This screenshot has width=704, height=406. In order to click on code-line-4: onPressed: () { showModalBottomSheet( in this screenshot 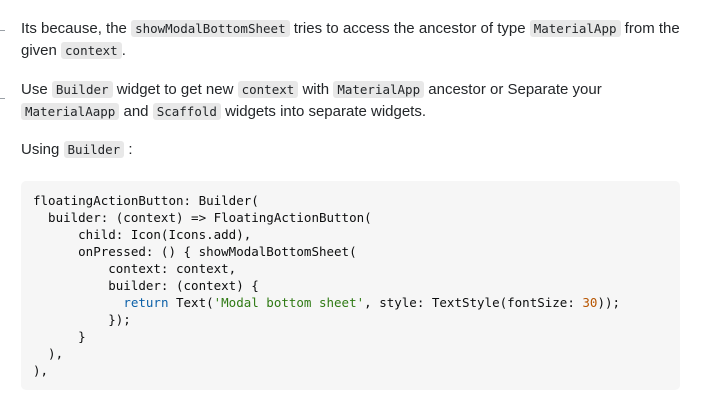, I will do `click(195, 251)`.